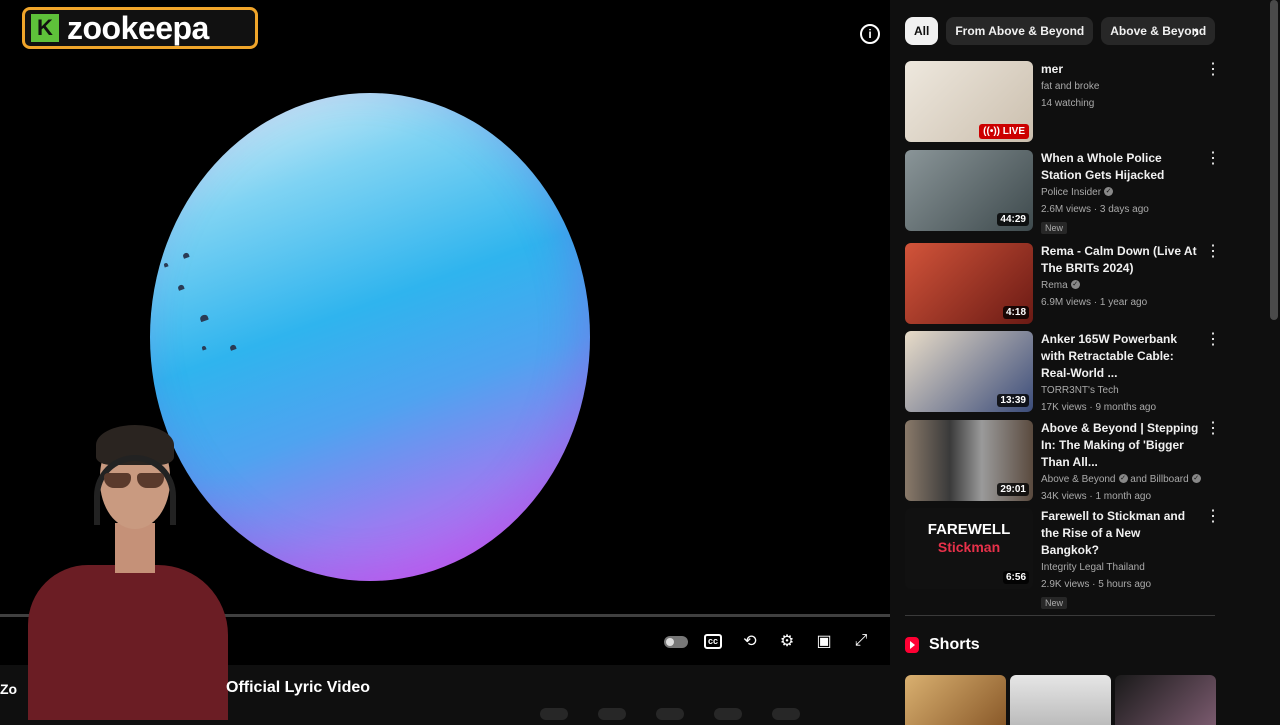 This screenshot has width=1280, height=725. I want to click on shorts-header: Shorts, so click(942, 645).